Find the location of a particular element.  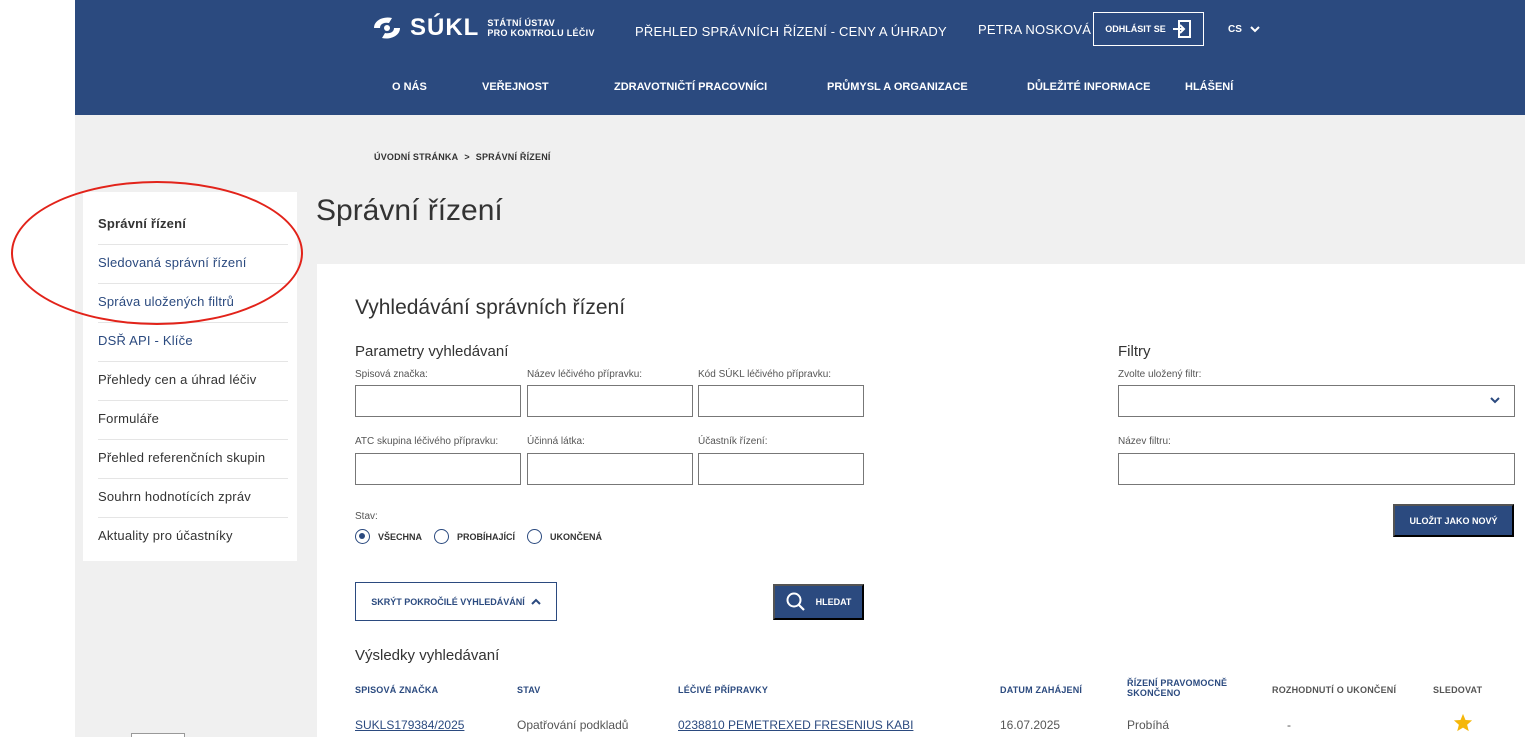

toggle-advanced-label: SKRÝT POKROČILÉ VYHLEDÁVÁNÍ is located at coordinates (448, 601).